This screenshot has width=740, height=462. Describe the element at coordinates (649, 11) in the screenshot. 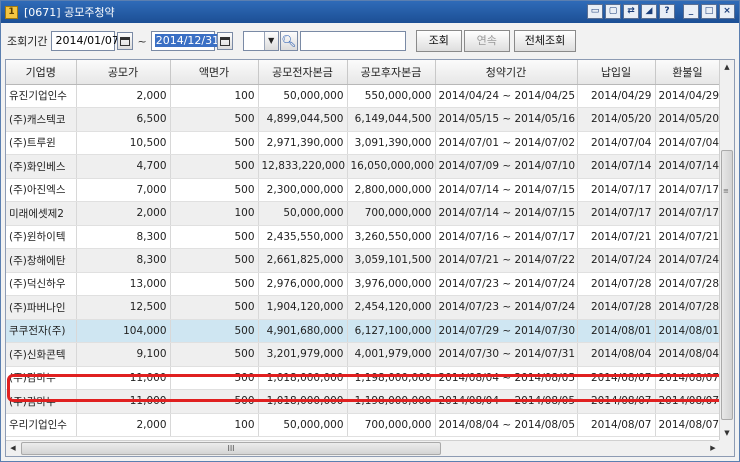

I see `chart-icon: ◢` at that location.